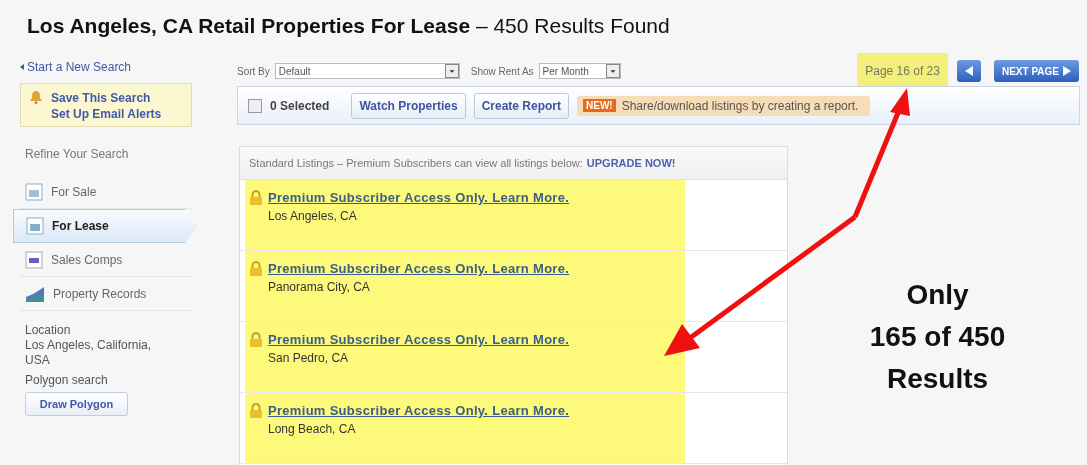 Image resolution: width=1087 pixels, height=465 pixels. Describe the element at coordinates (48, 330) in the screenshot. I see `location-label: Location` at that location.